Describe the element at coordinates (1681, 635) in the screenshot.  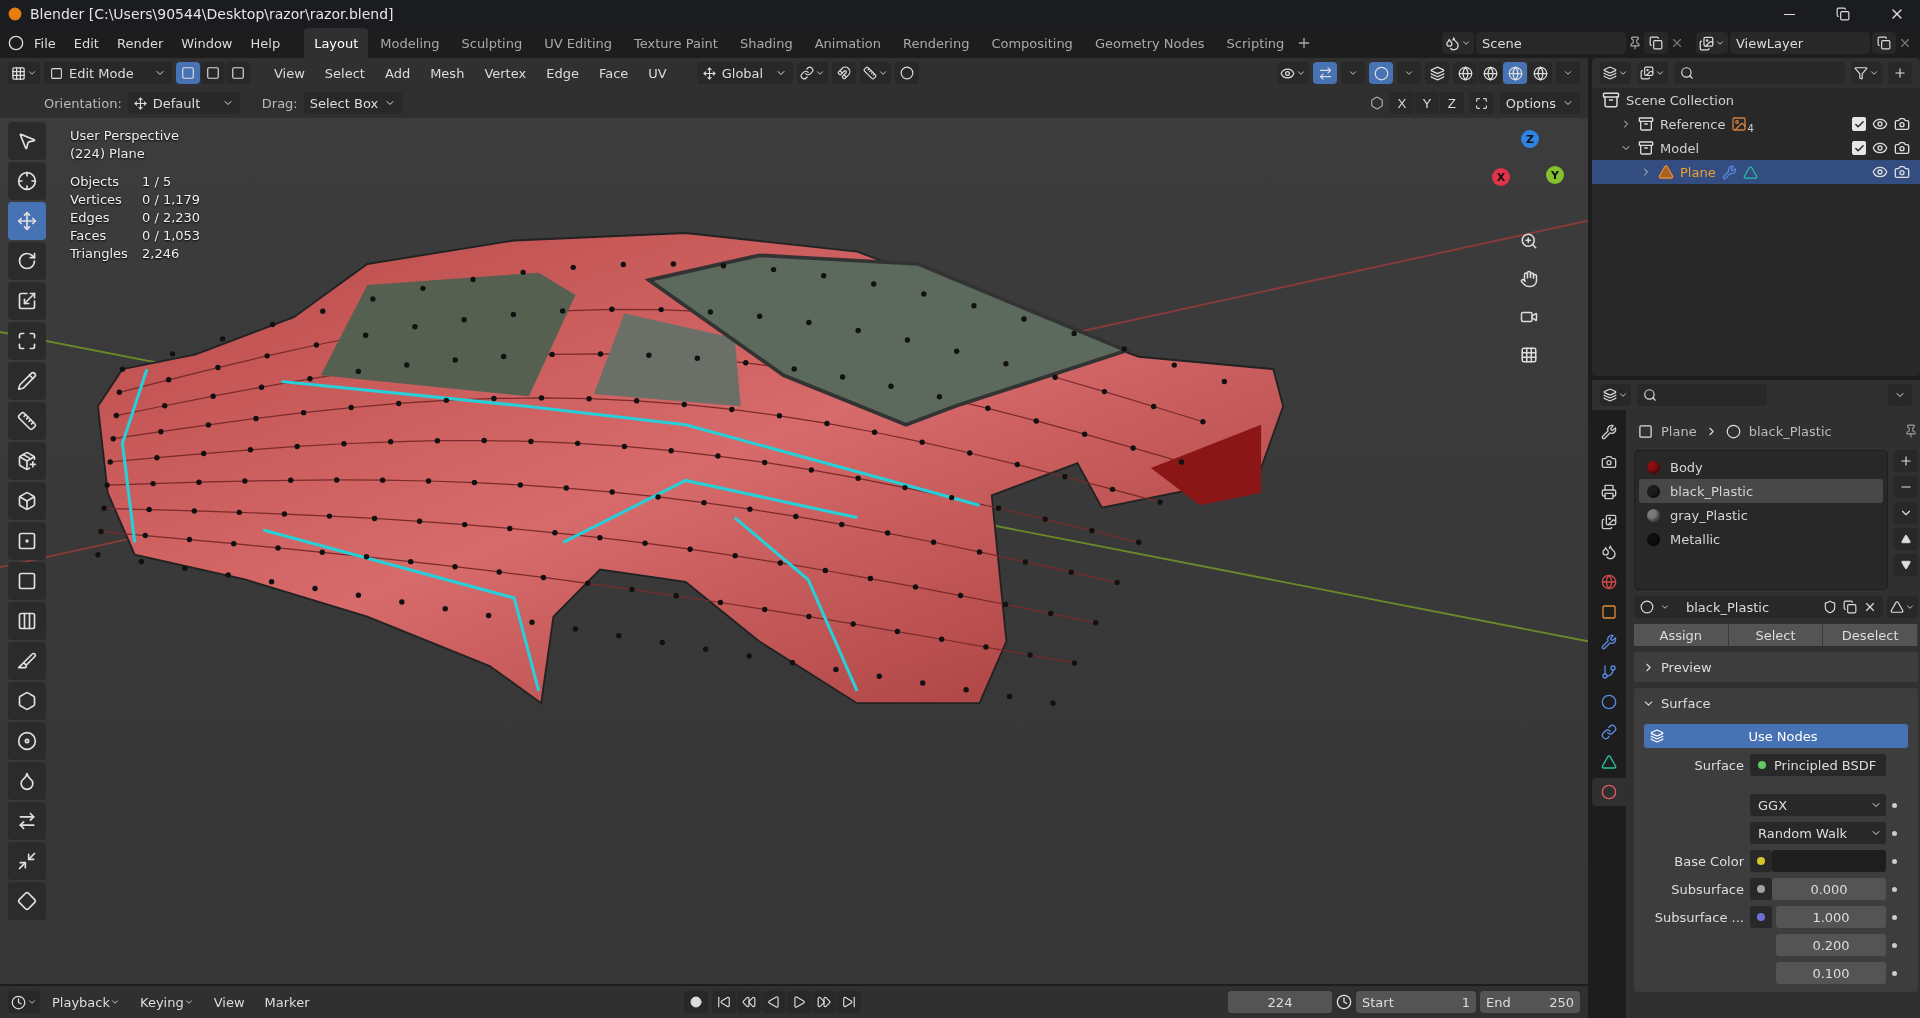
I see `action-button: Assign` at that location.